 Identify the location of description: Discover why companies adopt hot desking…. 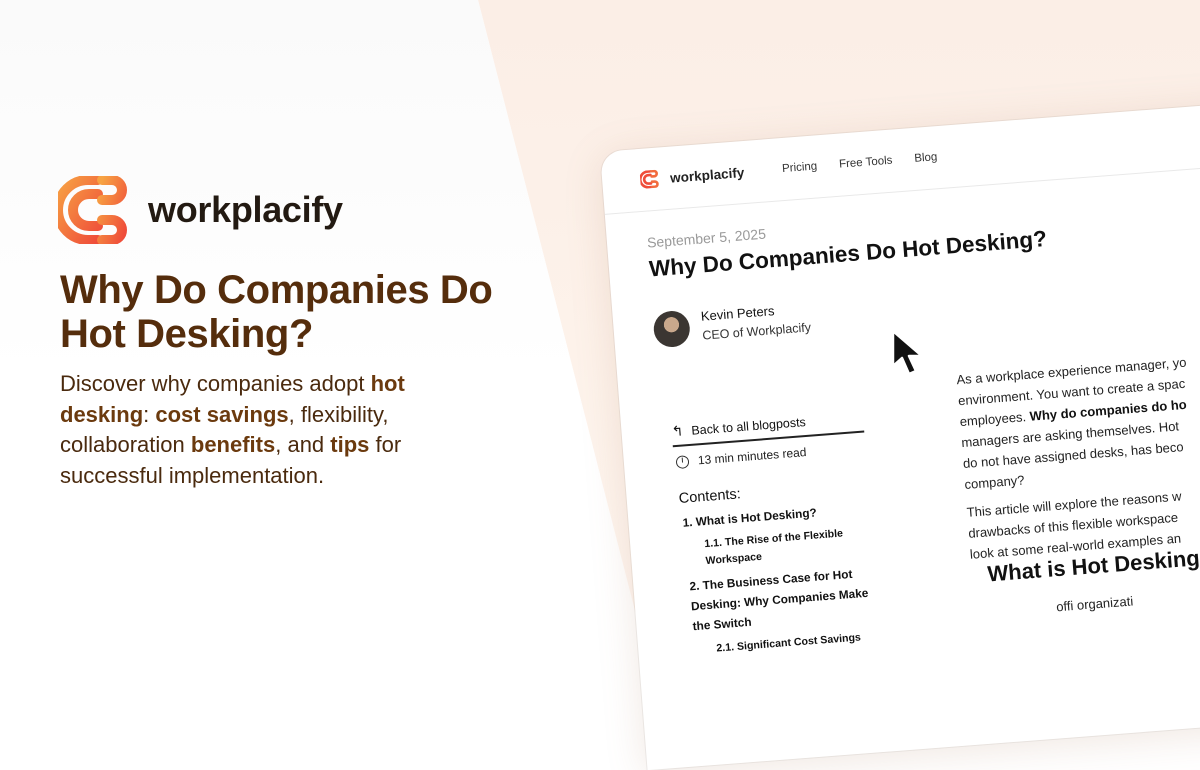
(232, 429).